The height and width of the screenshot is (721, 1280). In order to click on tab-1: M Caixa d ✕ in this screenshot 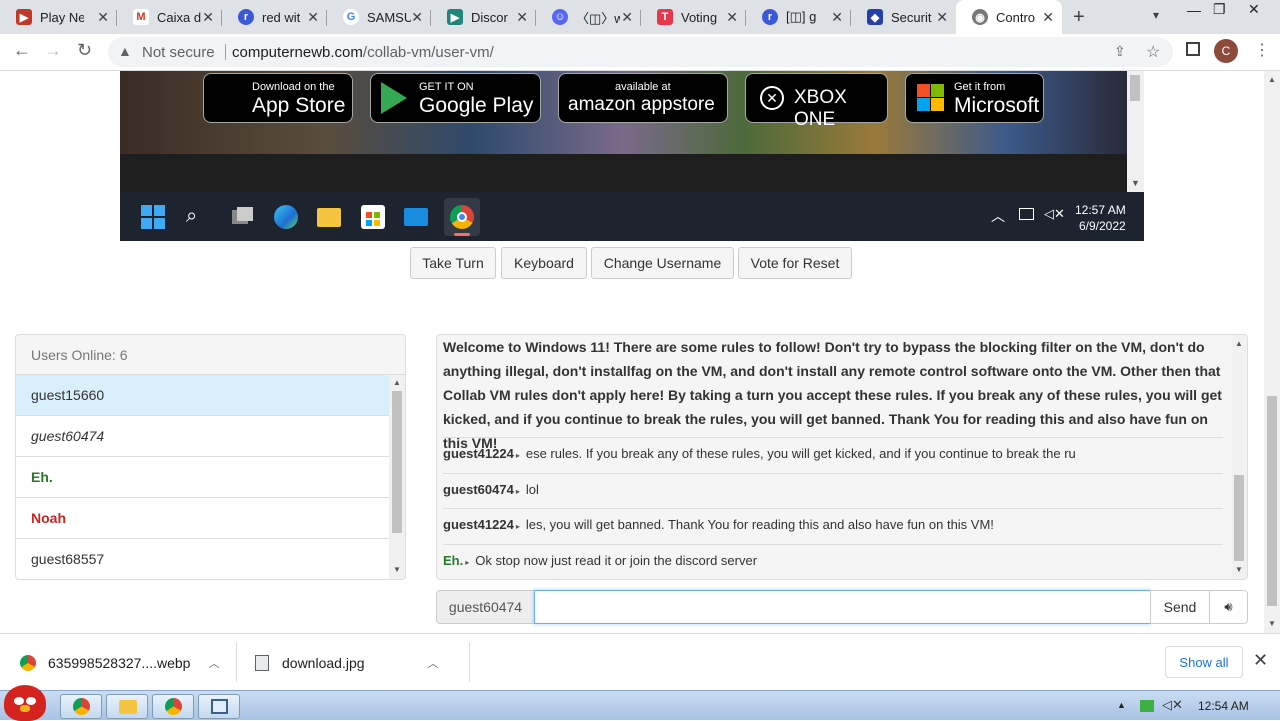, I will do `click(169, 17)`.